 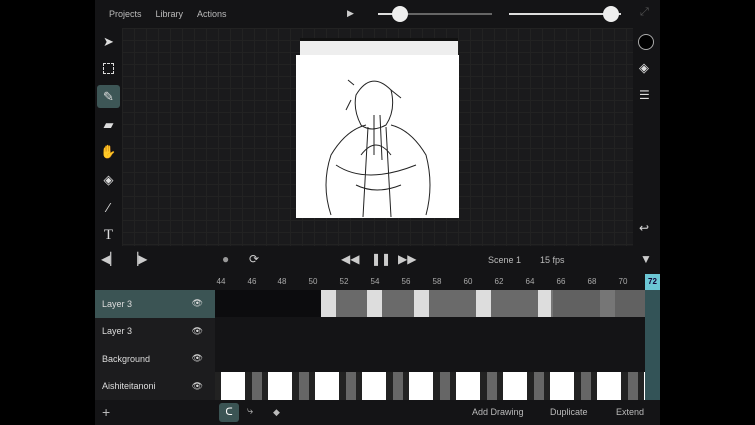 What do you see at coordinates (646, 259) in the screenshot?
I see `timeline-collapse-icon: ▼` at bounding box center [646, 259].